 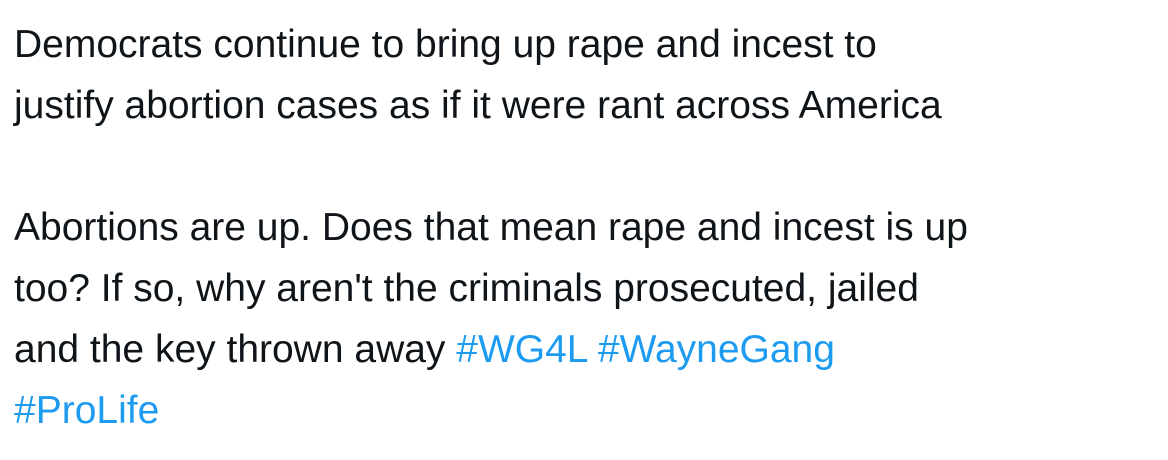 I want to click on tweet-line: #ProLife, so click(x=589, y=410).